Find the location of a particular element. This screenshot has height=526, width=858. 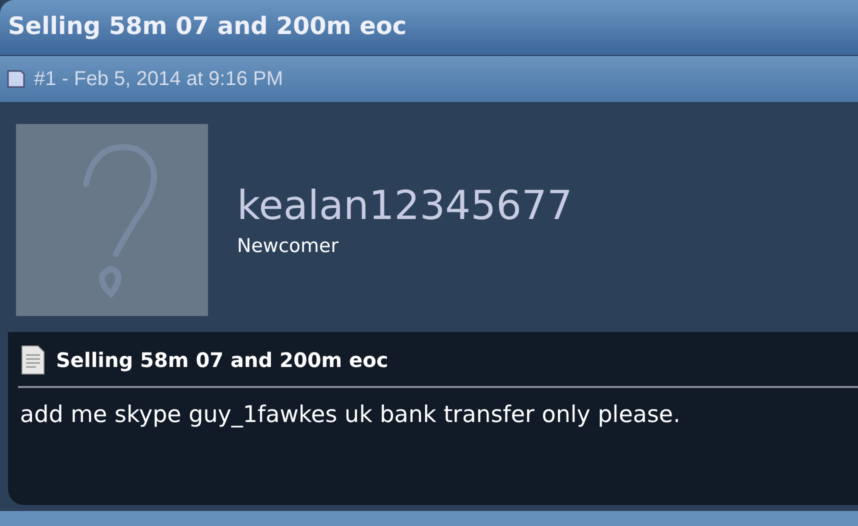

post-title: Selling 58m 07 and 200m eoc is located at coordinates (222, 360).